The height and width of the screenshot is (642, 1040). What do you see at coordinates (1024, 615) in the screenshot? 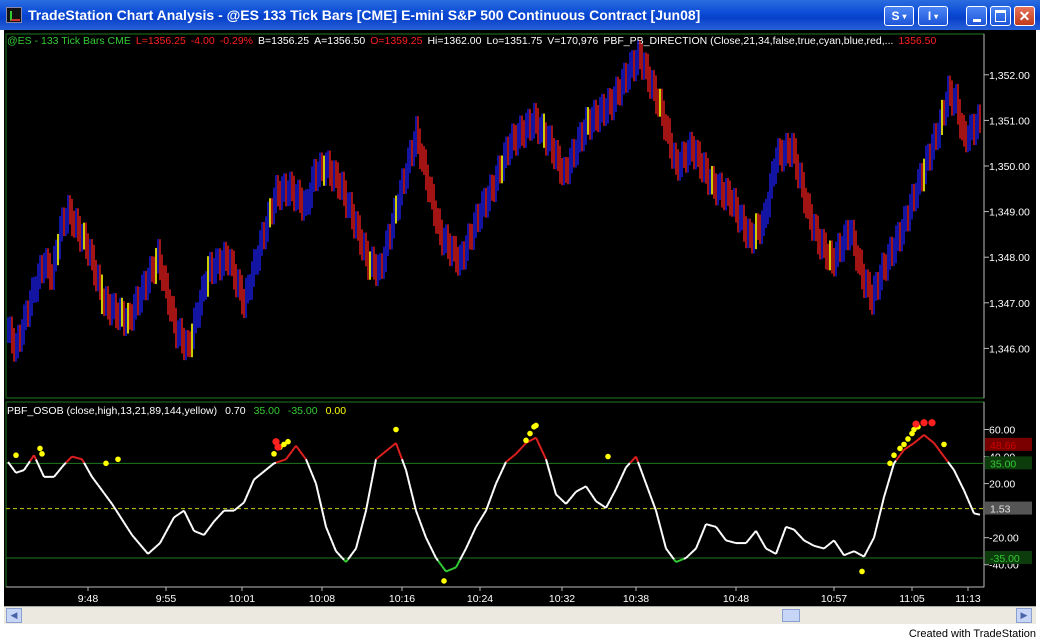
I see `scroll-right-arrow: ▶` at bounding box center [1024, 615].